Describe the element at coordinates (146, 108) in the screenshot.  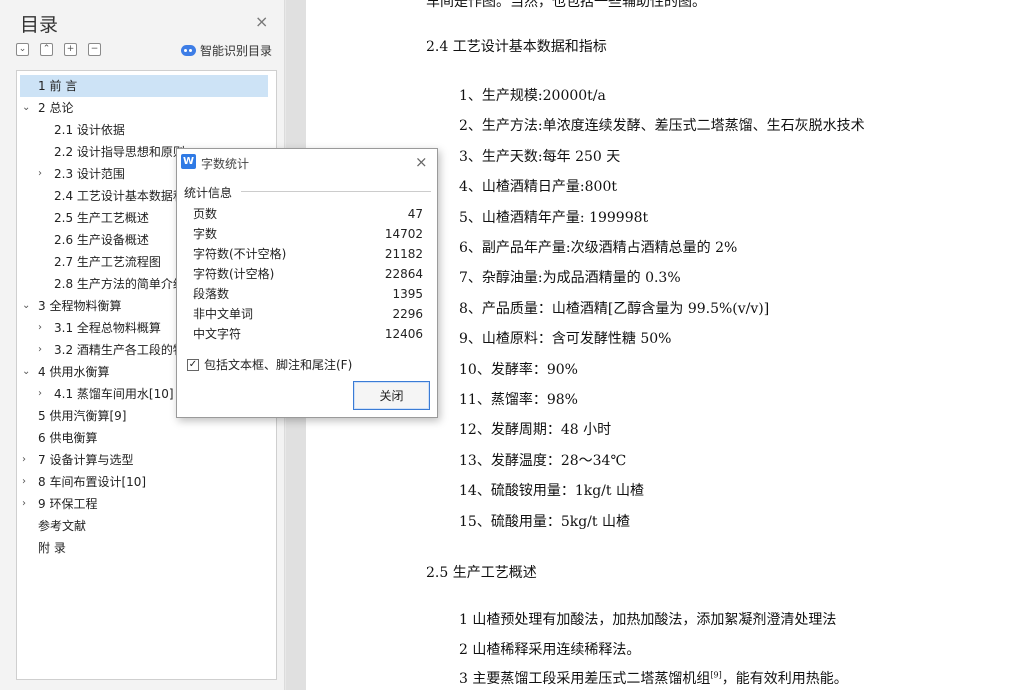
I see `toc-item: ⌄ 2 总论` at that location.